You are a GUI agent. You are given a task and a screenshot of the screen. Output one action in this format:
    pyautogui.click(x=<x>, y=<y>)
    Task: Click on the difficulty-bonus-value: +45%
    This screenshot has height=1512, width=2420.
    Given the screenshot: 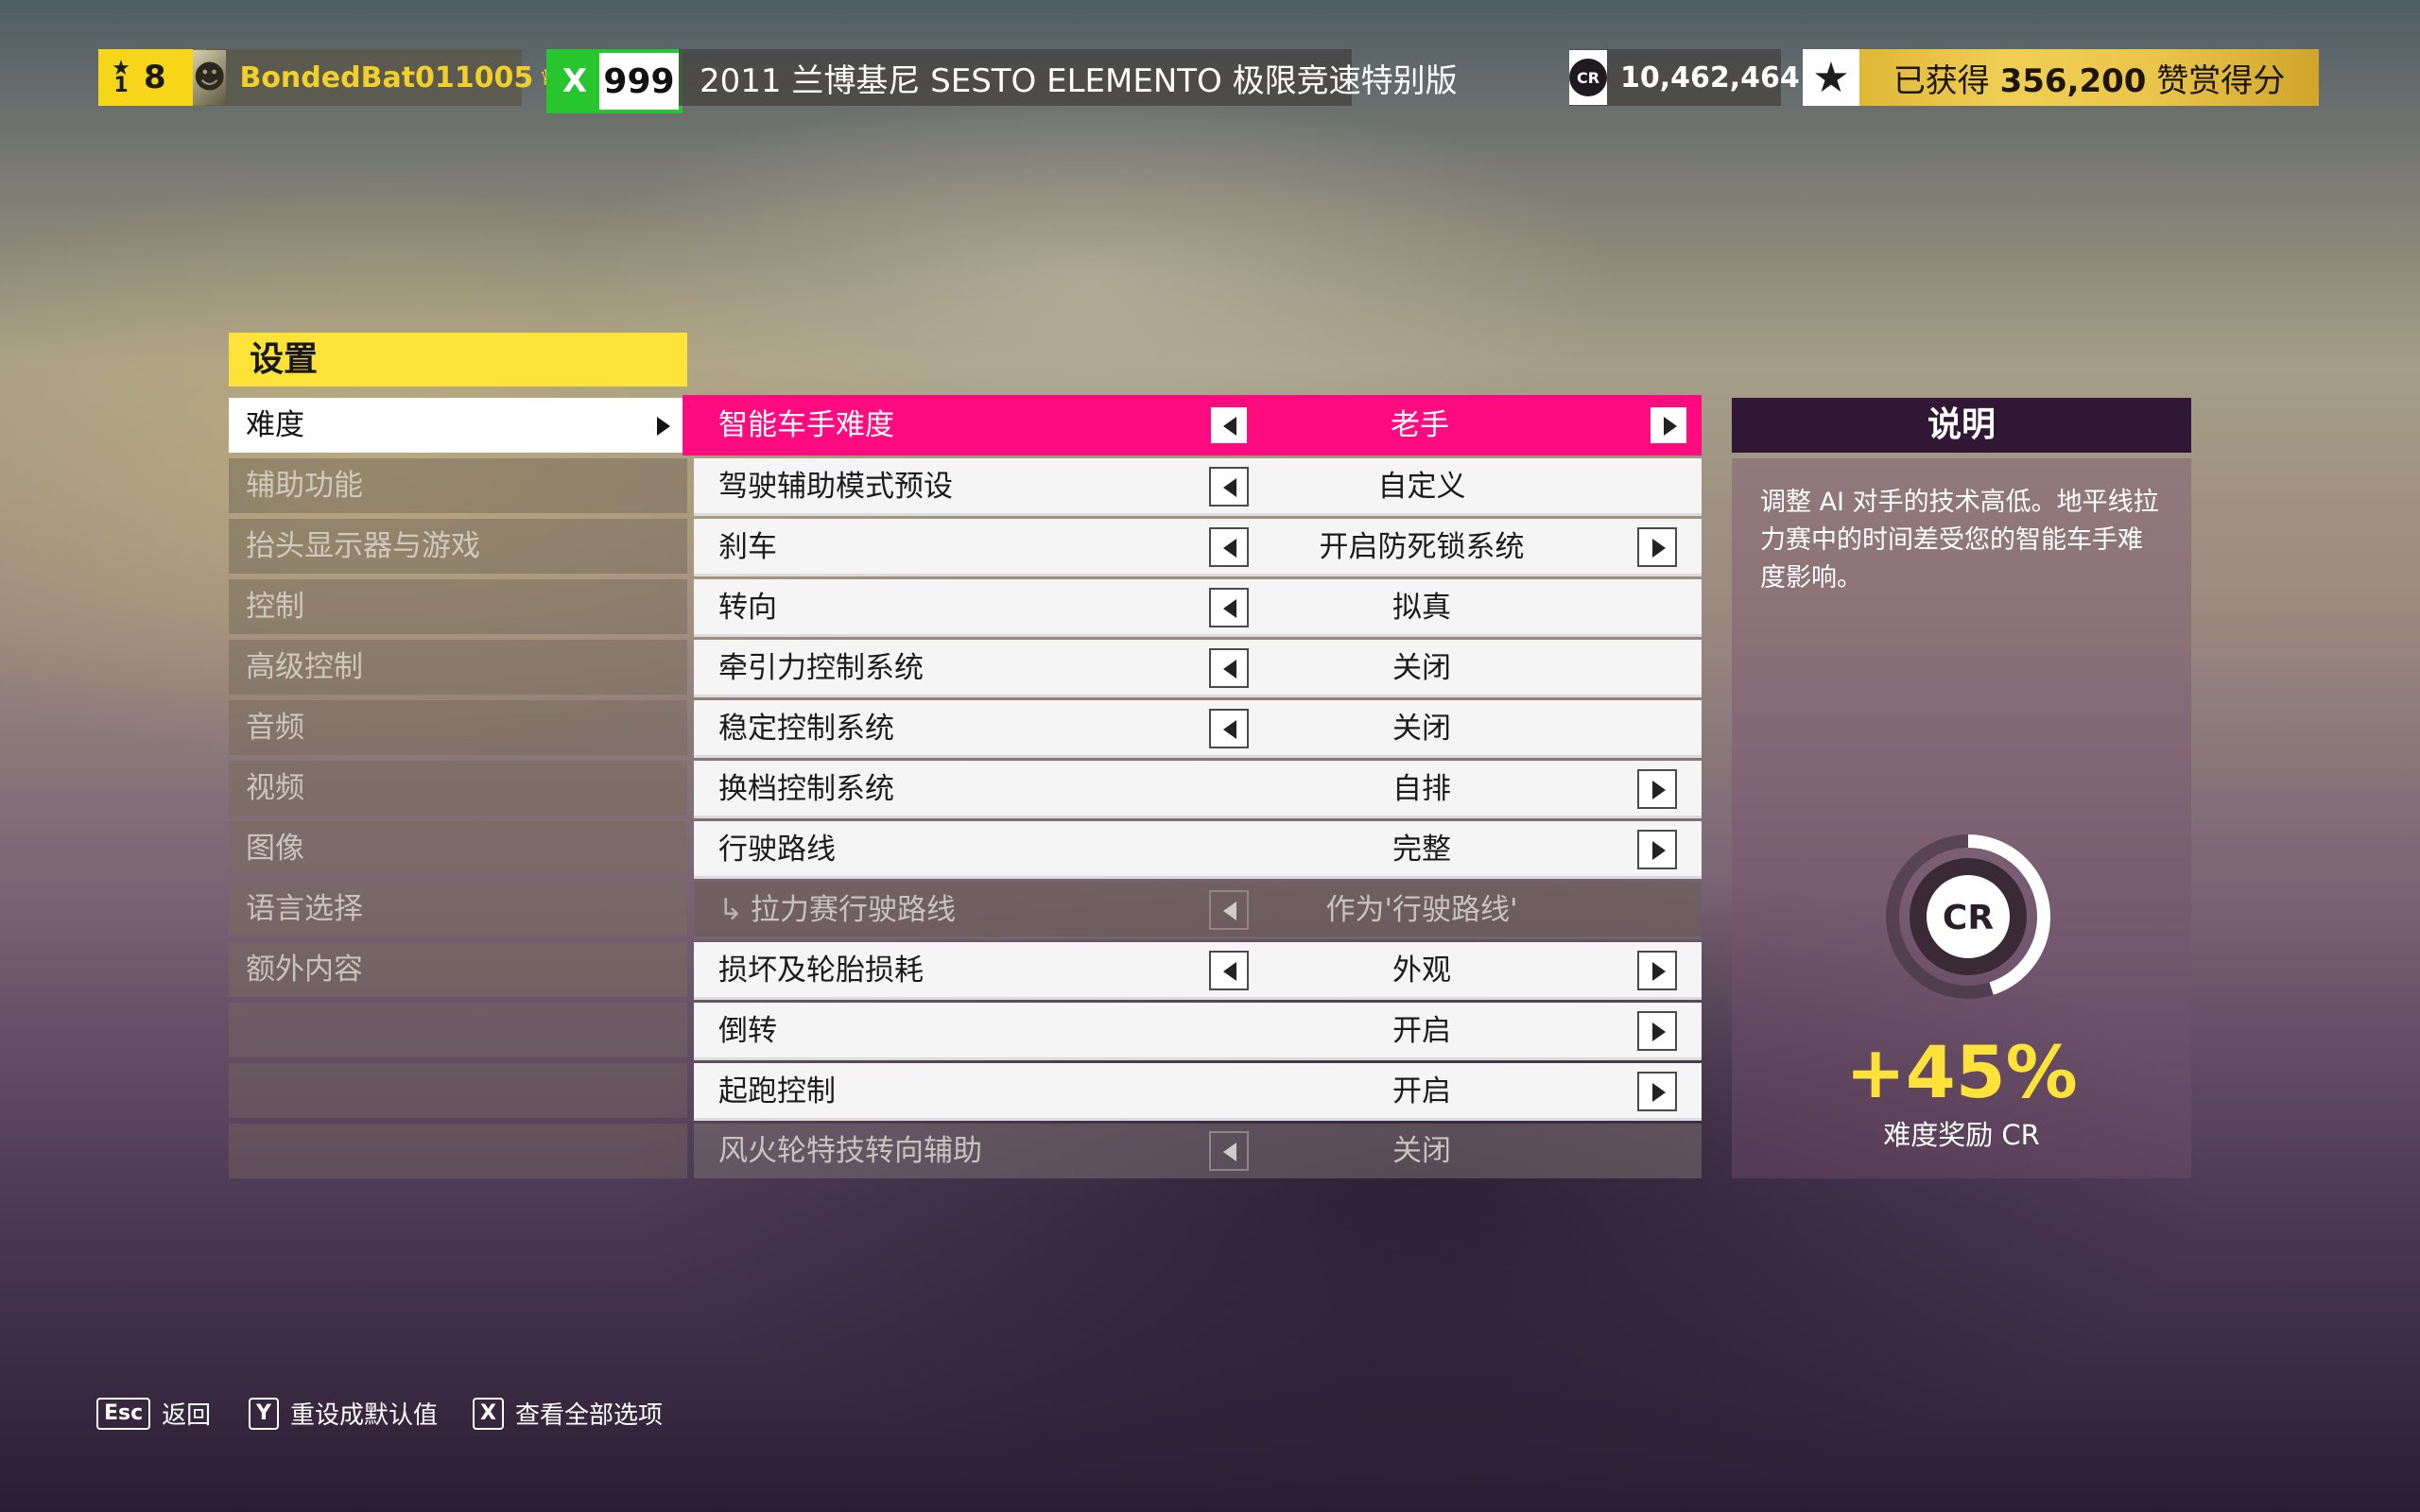 What is the action you would take?
    pyautogui.click(x=1961, y=1072)
    